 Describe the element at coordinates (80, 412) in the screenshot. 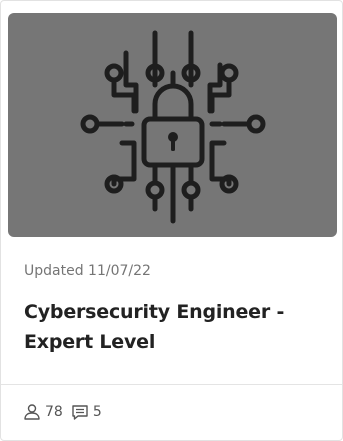

I see `comment-icon` at that location.